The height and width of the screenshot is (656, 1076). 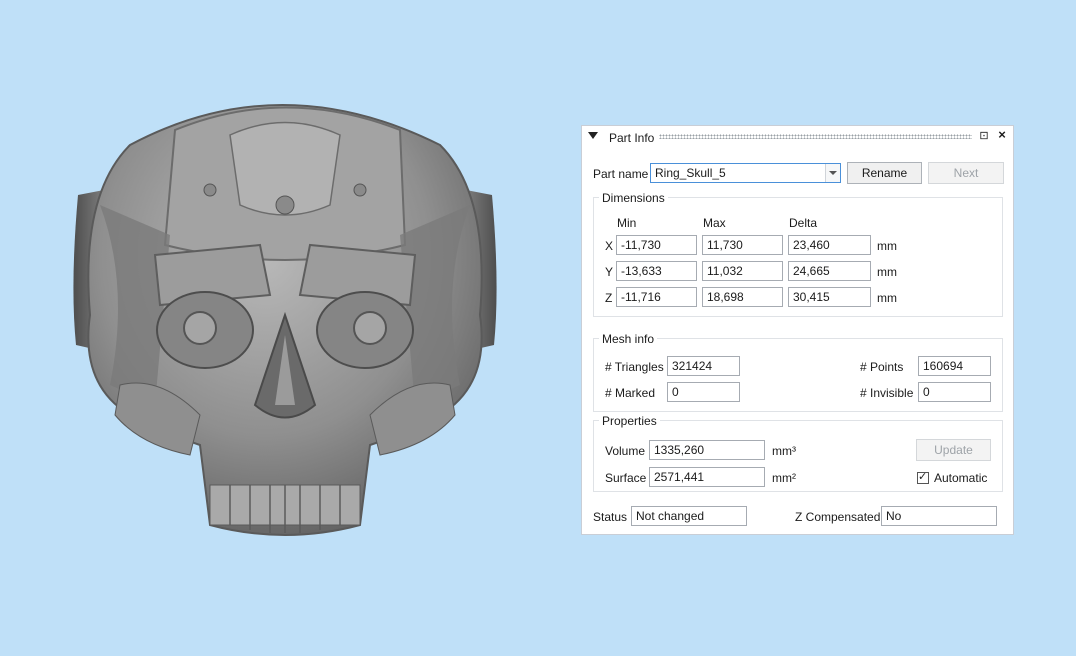 I want to click on drag-grip, so click(x=815, y=136).